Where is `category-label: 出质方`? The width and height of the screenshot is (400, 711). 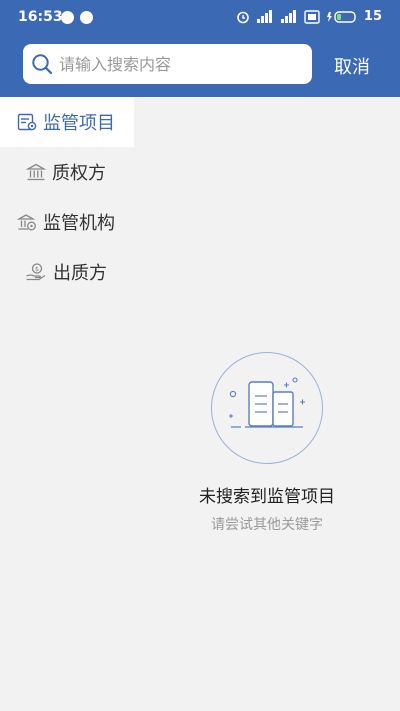
category-label: 出质方 is located at coordinates (80, 273).